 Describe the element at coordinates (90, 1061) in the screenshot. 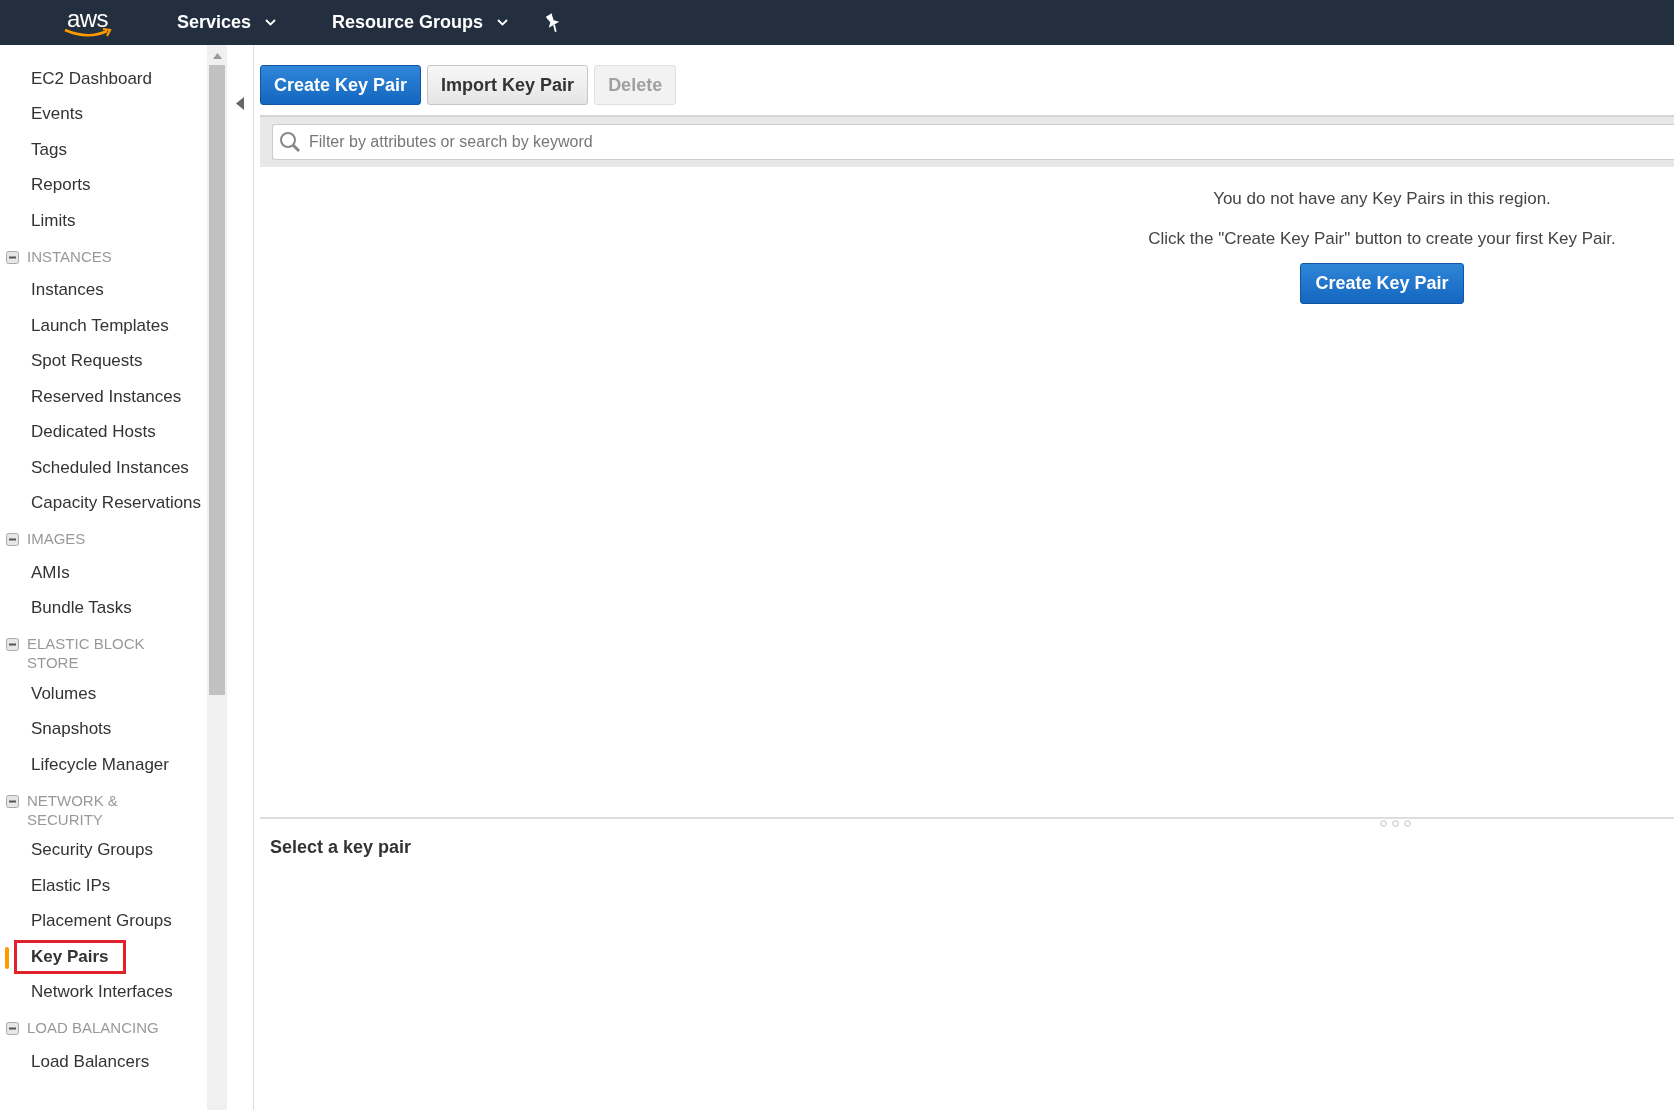

I see `sidebar-item: Load Balancers` at that location.